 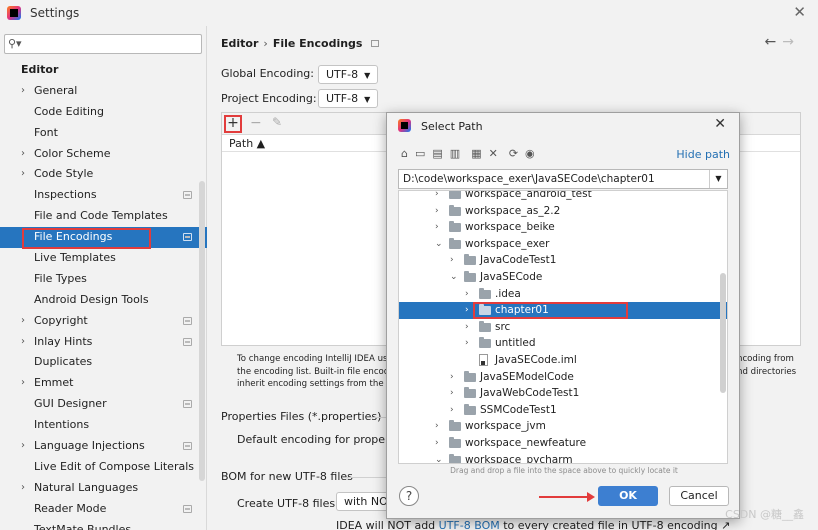 I want to click on sidebar-item: Intentions, so click(x=103, y=425).